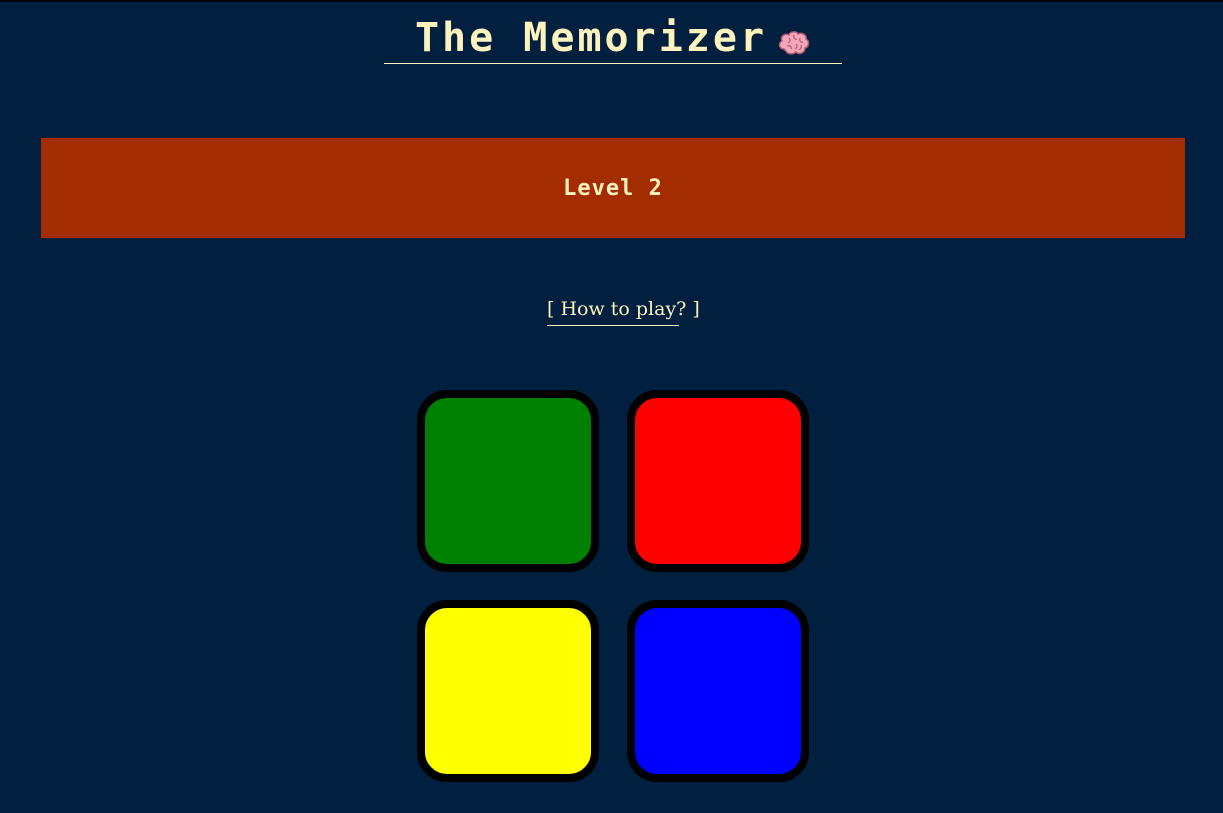  What do you see at coordinates (718, 691) in the screenshot?
I see `blue-pad-button` at bounding box center [718, 691].